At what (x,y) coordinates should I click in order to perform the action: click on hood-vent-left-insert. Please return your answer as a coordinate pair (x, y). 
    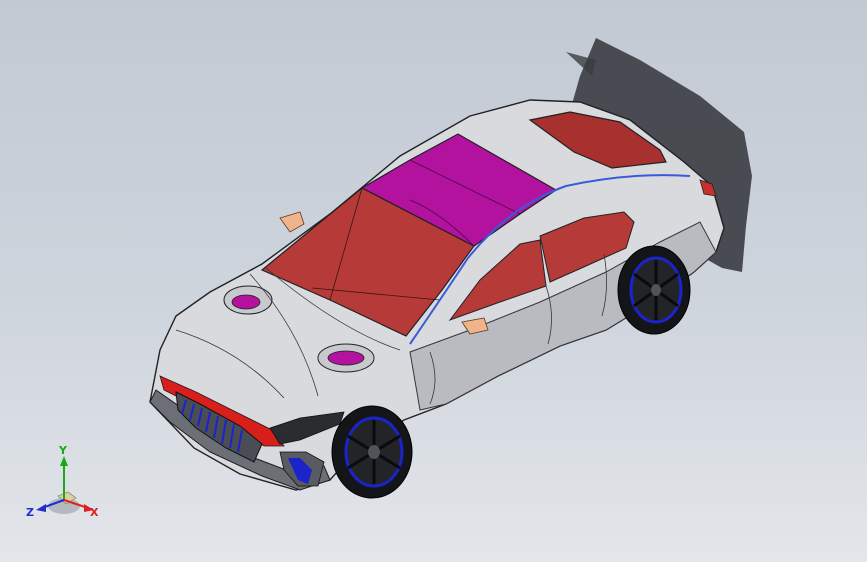
    Looking at the image, I should click on (246, 302).